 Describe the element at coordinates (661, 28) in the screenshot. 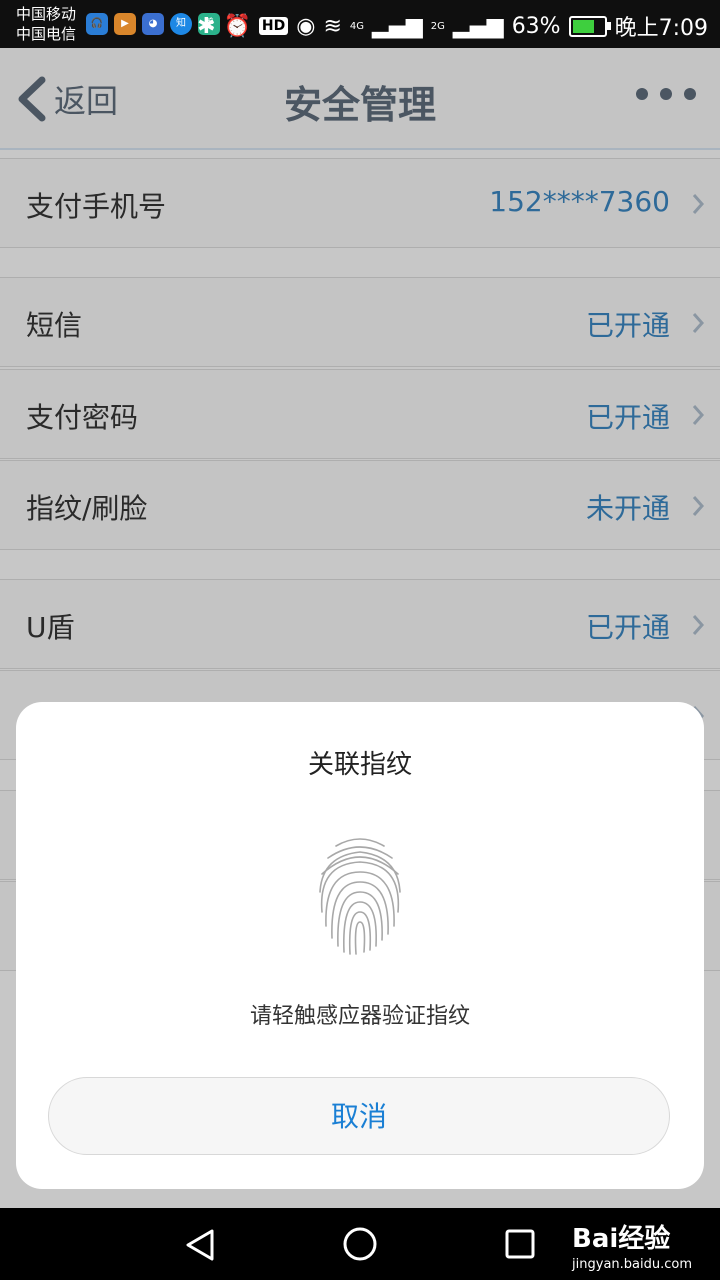

I see `clock: 晚上7:09` at that location.